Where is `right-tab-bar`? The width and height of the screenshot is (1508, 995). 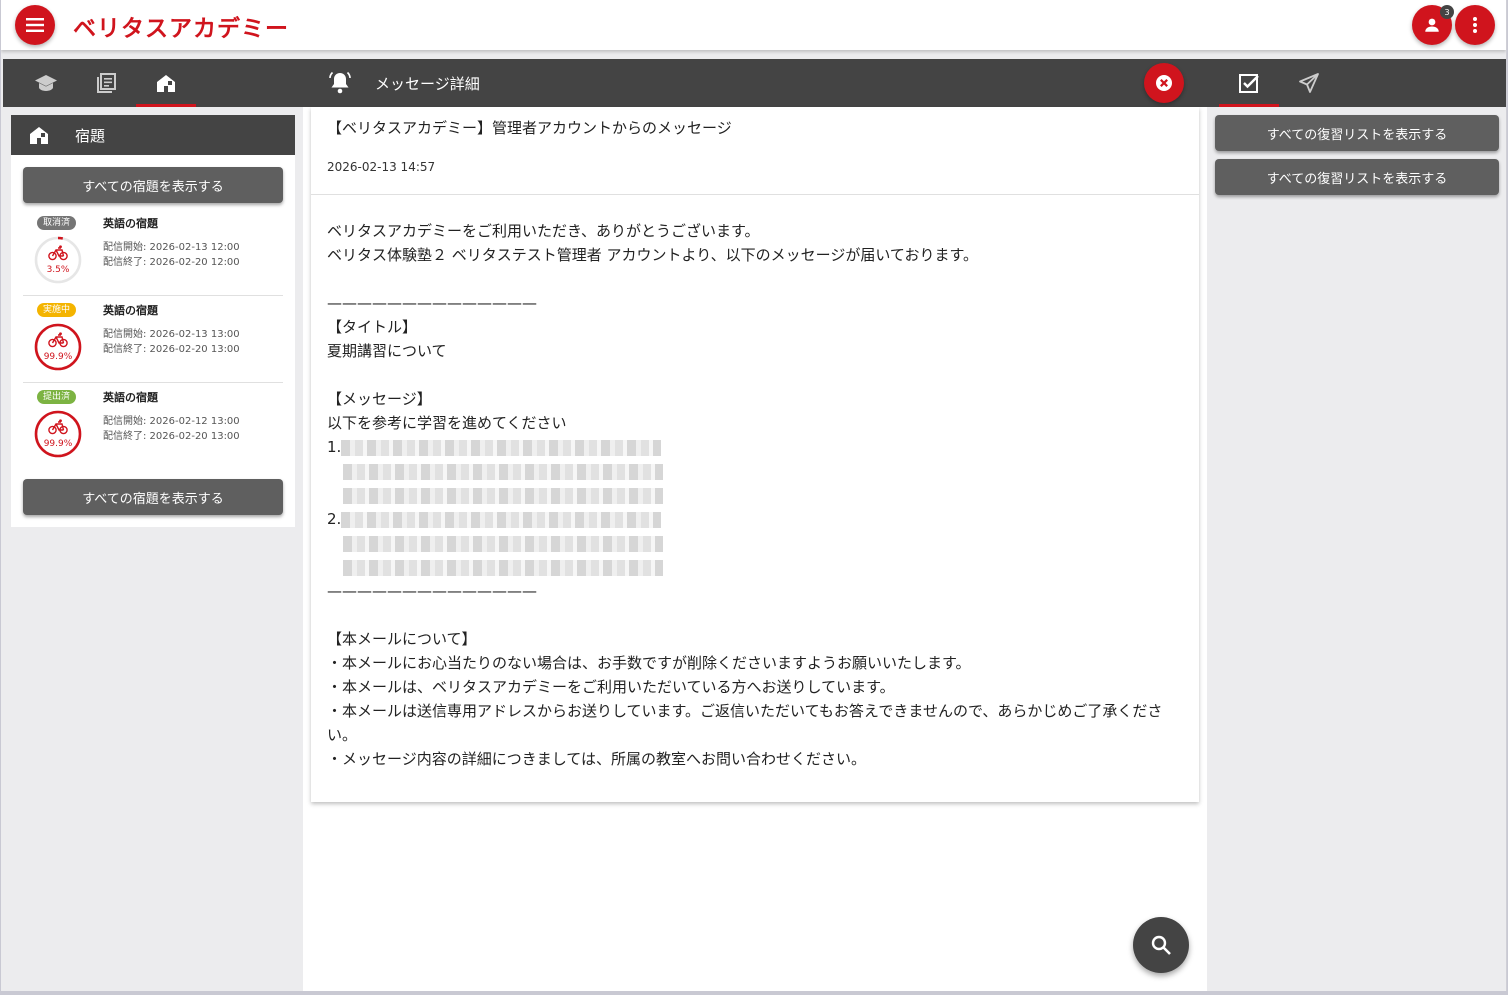
right-tab-bar is located at coordinates (1356, 83).